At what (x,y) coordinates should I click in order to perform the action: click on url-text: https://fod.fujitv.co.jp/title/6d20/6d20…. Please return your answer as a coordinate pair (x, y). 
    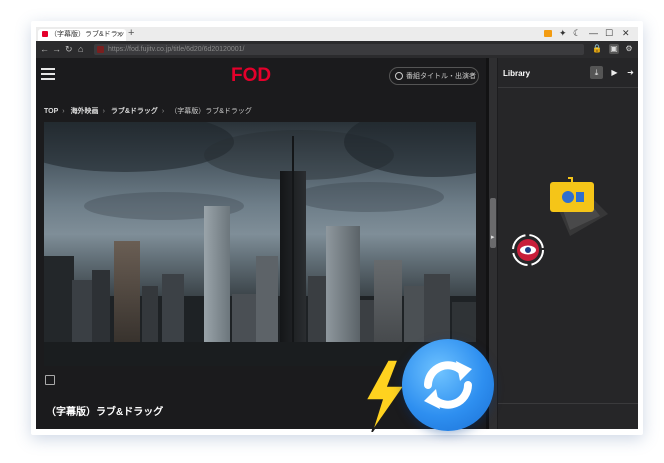
    Looking at the image, I should click on (176, 49).